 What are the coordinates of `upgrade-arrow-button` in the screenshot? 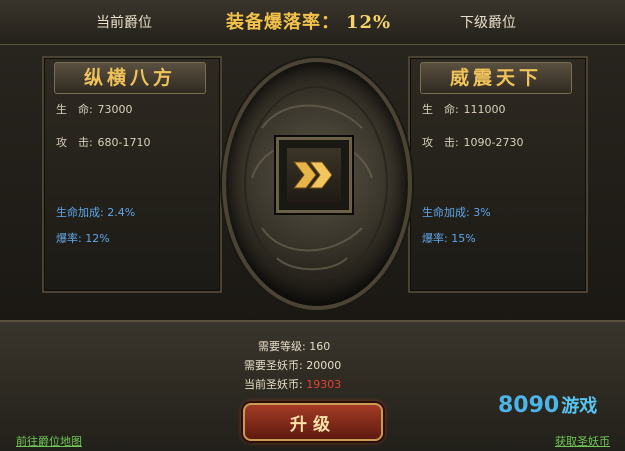 It's located at (314, 175).